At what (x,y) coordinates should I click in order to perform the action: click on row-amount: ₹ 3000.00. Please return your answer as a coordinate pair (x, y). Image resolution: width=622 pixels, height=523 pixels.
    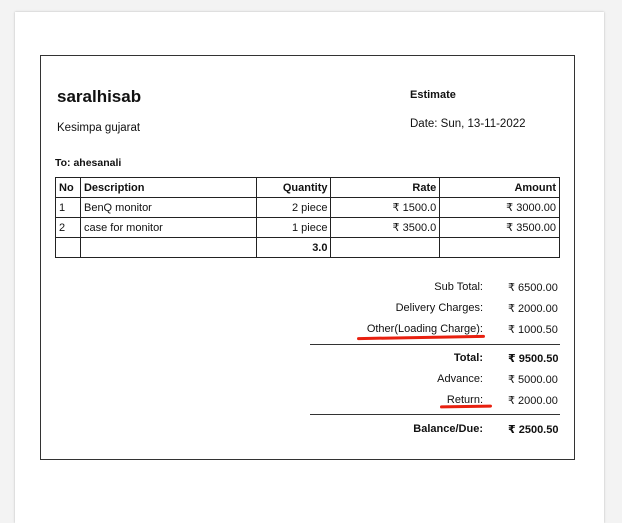
    Looking at the image, I should click on (499, 207).